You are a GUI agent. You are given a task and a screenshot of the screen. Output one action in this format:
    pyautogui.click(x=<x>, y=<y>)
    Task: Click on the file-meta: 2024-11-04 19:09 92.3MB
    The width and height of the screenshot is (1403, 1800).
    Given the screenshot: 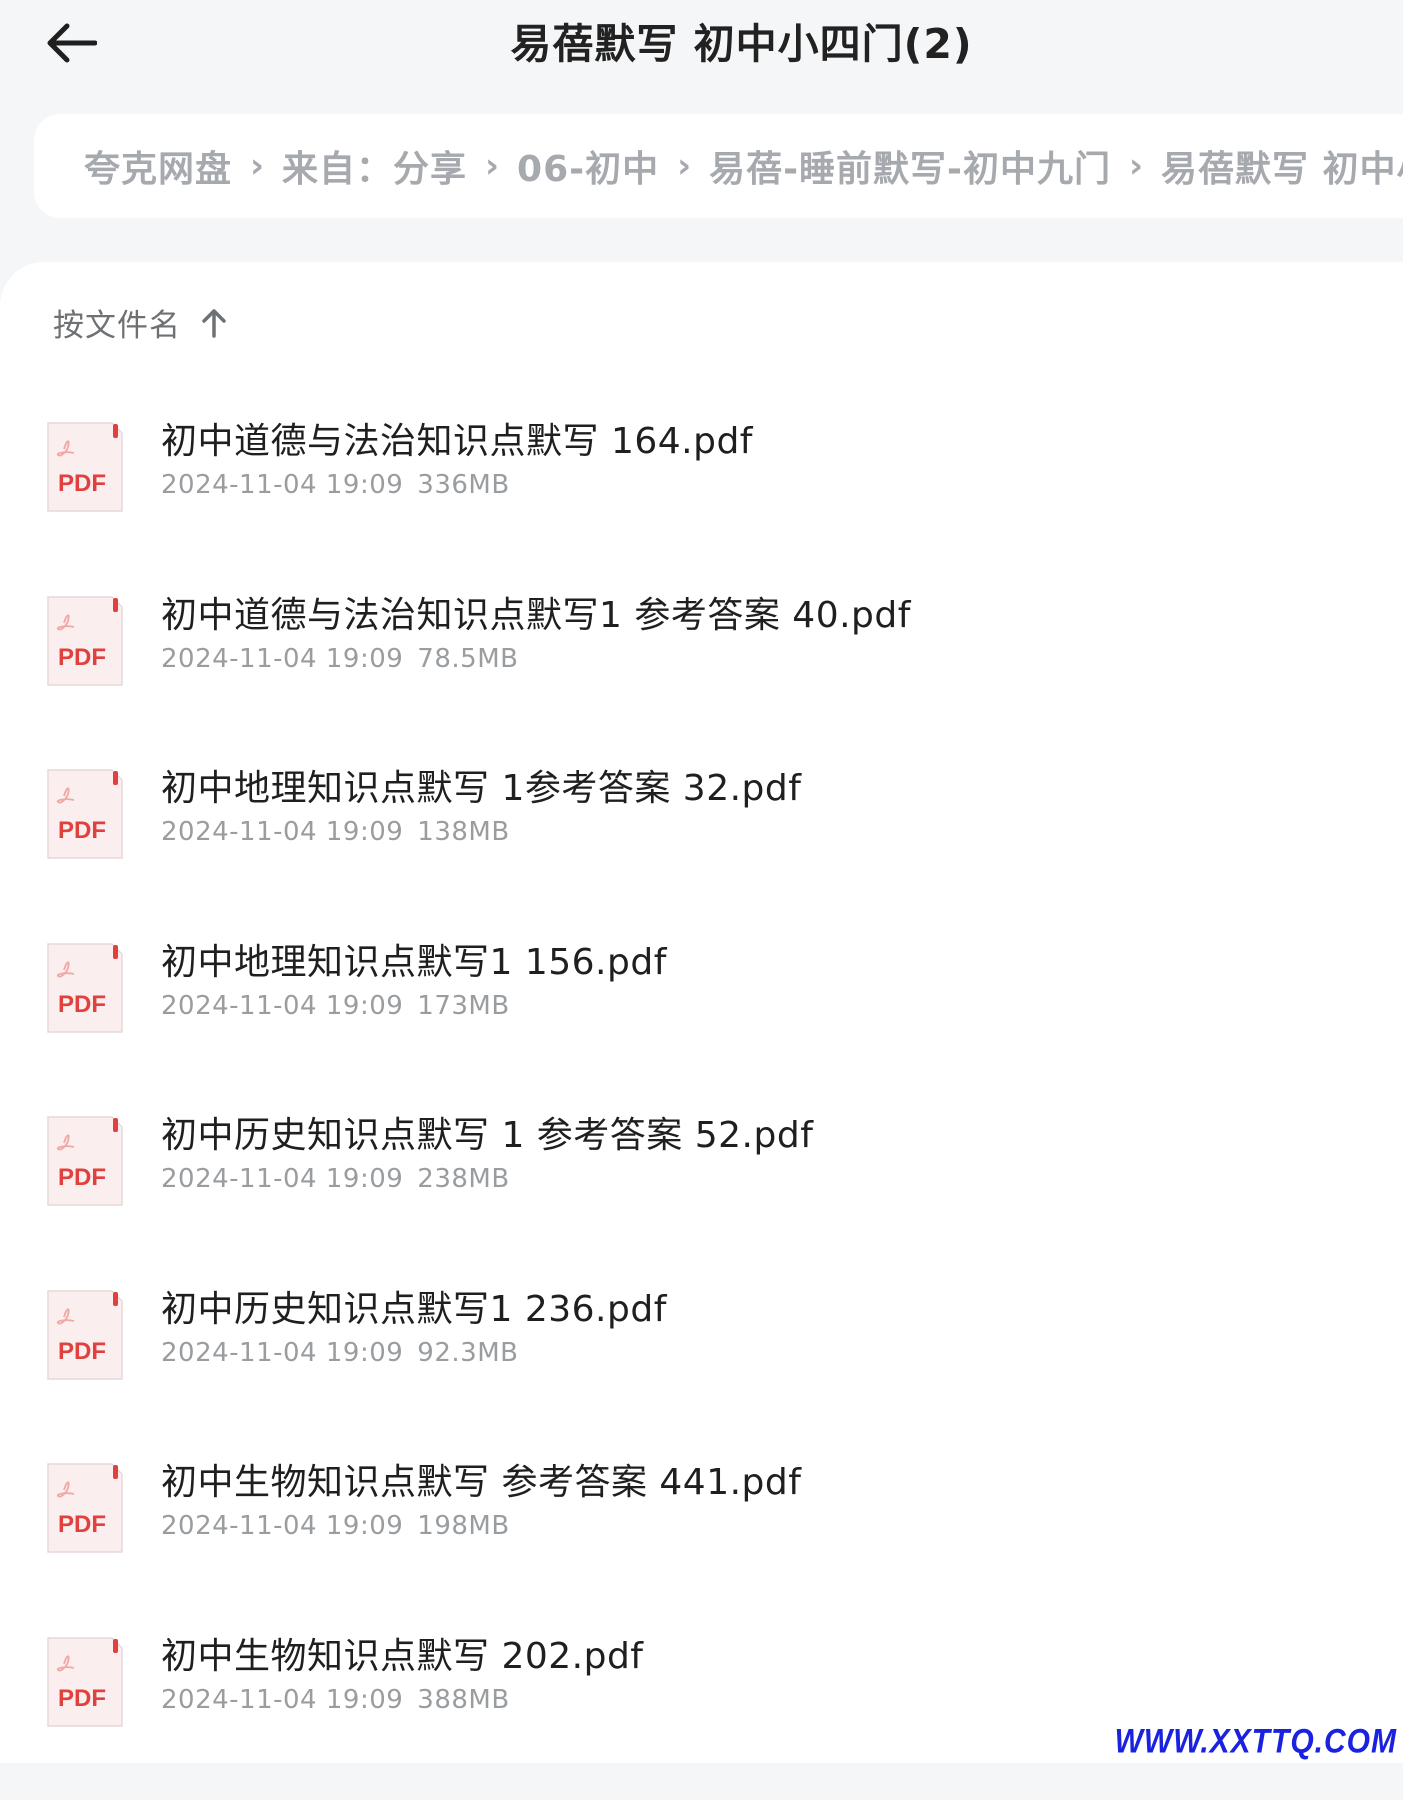 What is the action you would take?
    pyautogui.click(x=339, y=1353)
    